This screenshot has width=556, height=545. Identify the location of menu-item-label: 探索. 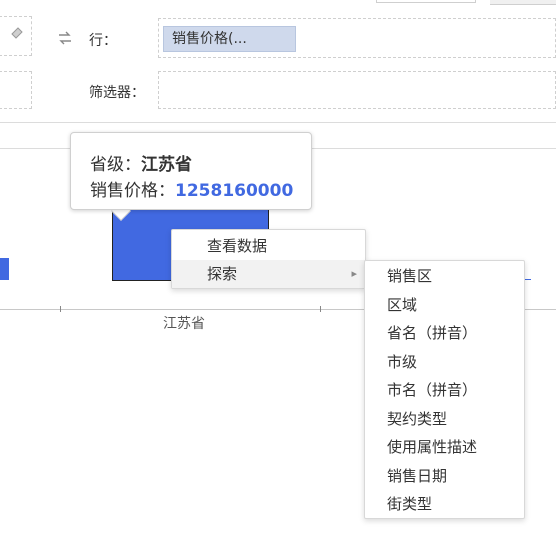
(222, 274).